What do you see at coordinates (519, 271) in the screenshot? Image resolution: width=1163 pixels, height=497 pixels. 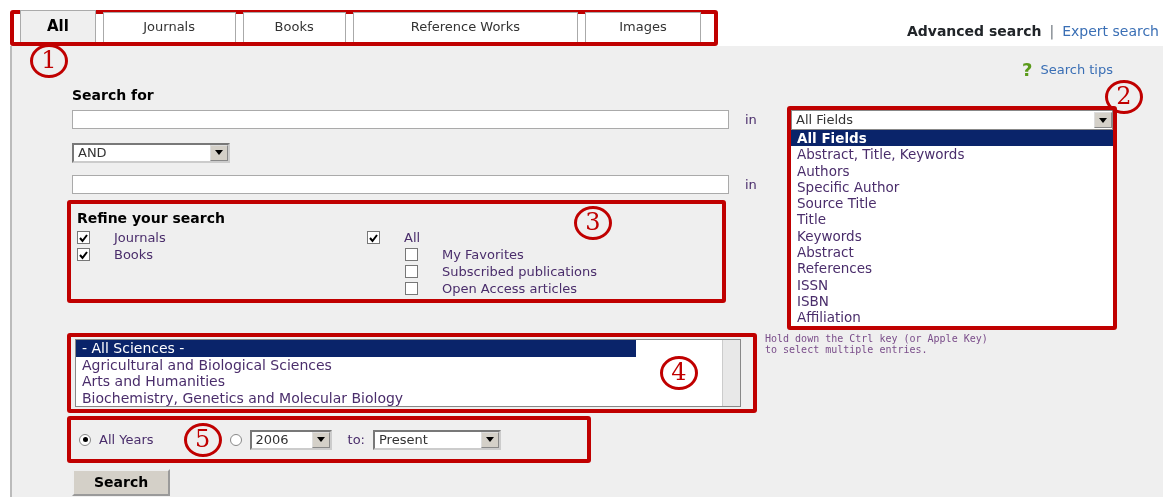 I see `checkbox-label: Subscribed publications` at bounding box center [519, 271].